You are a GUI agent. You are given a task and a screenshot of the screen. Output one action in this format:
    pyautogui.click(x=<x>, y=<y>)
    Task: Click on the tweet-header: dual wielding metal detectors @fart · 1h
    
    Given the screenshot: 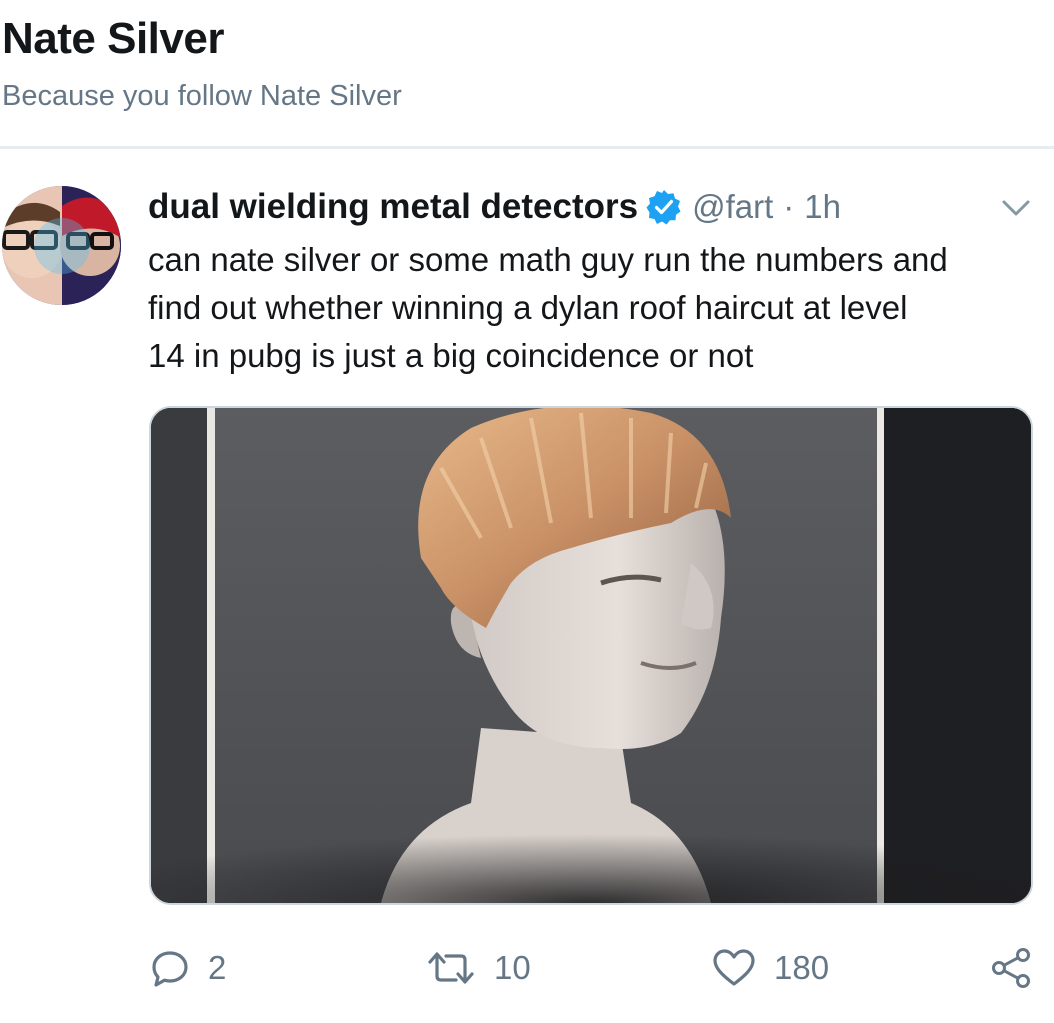 What is the action you would take?
    pyautogui.click(x=494, y=207)
    